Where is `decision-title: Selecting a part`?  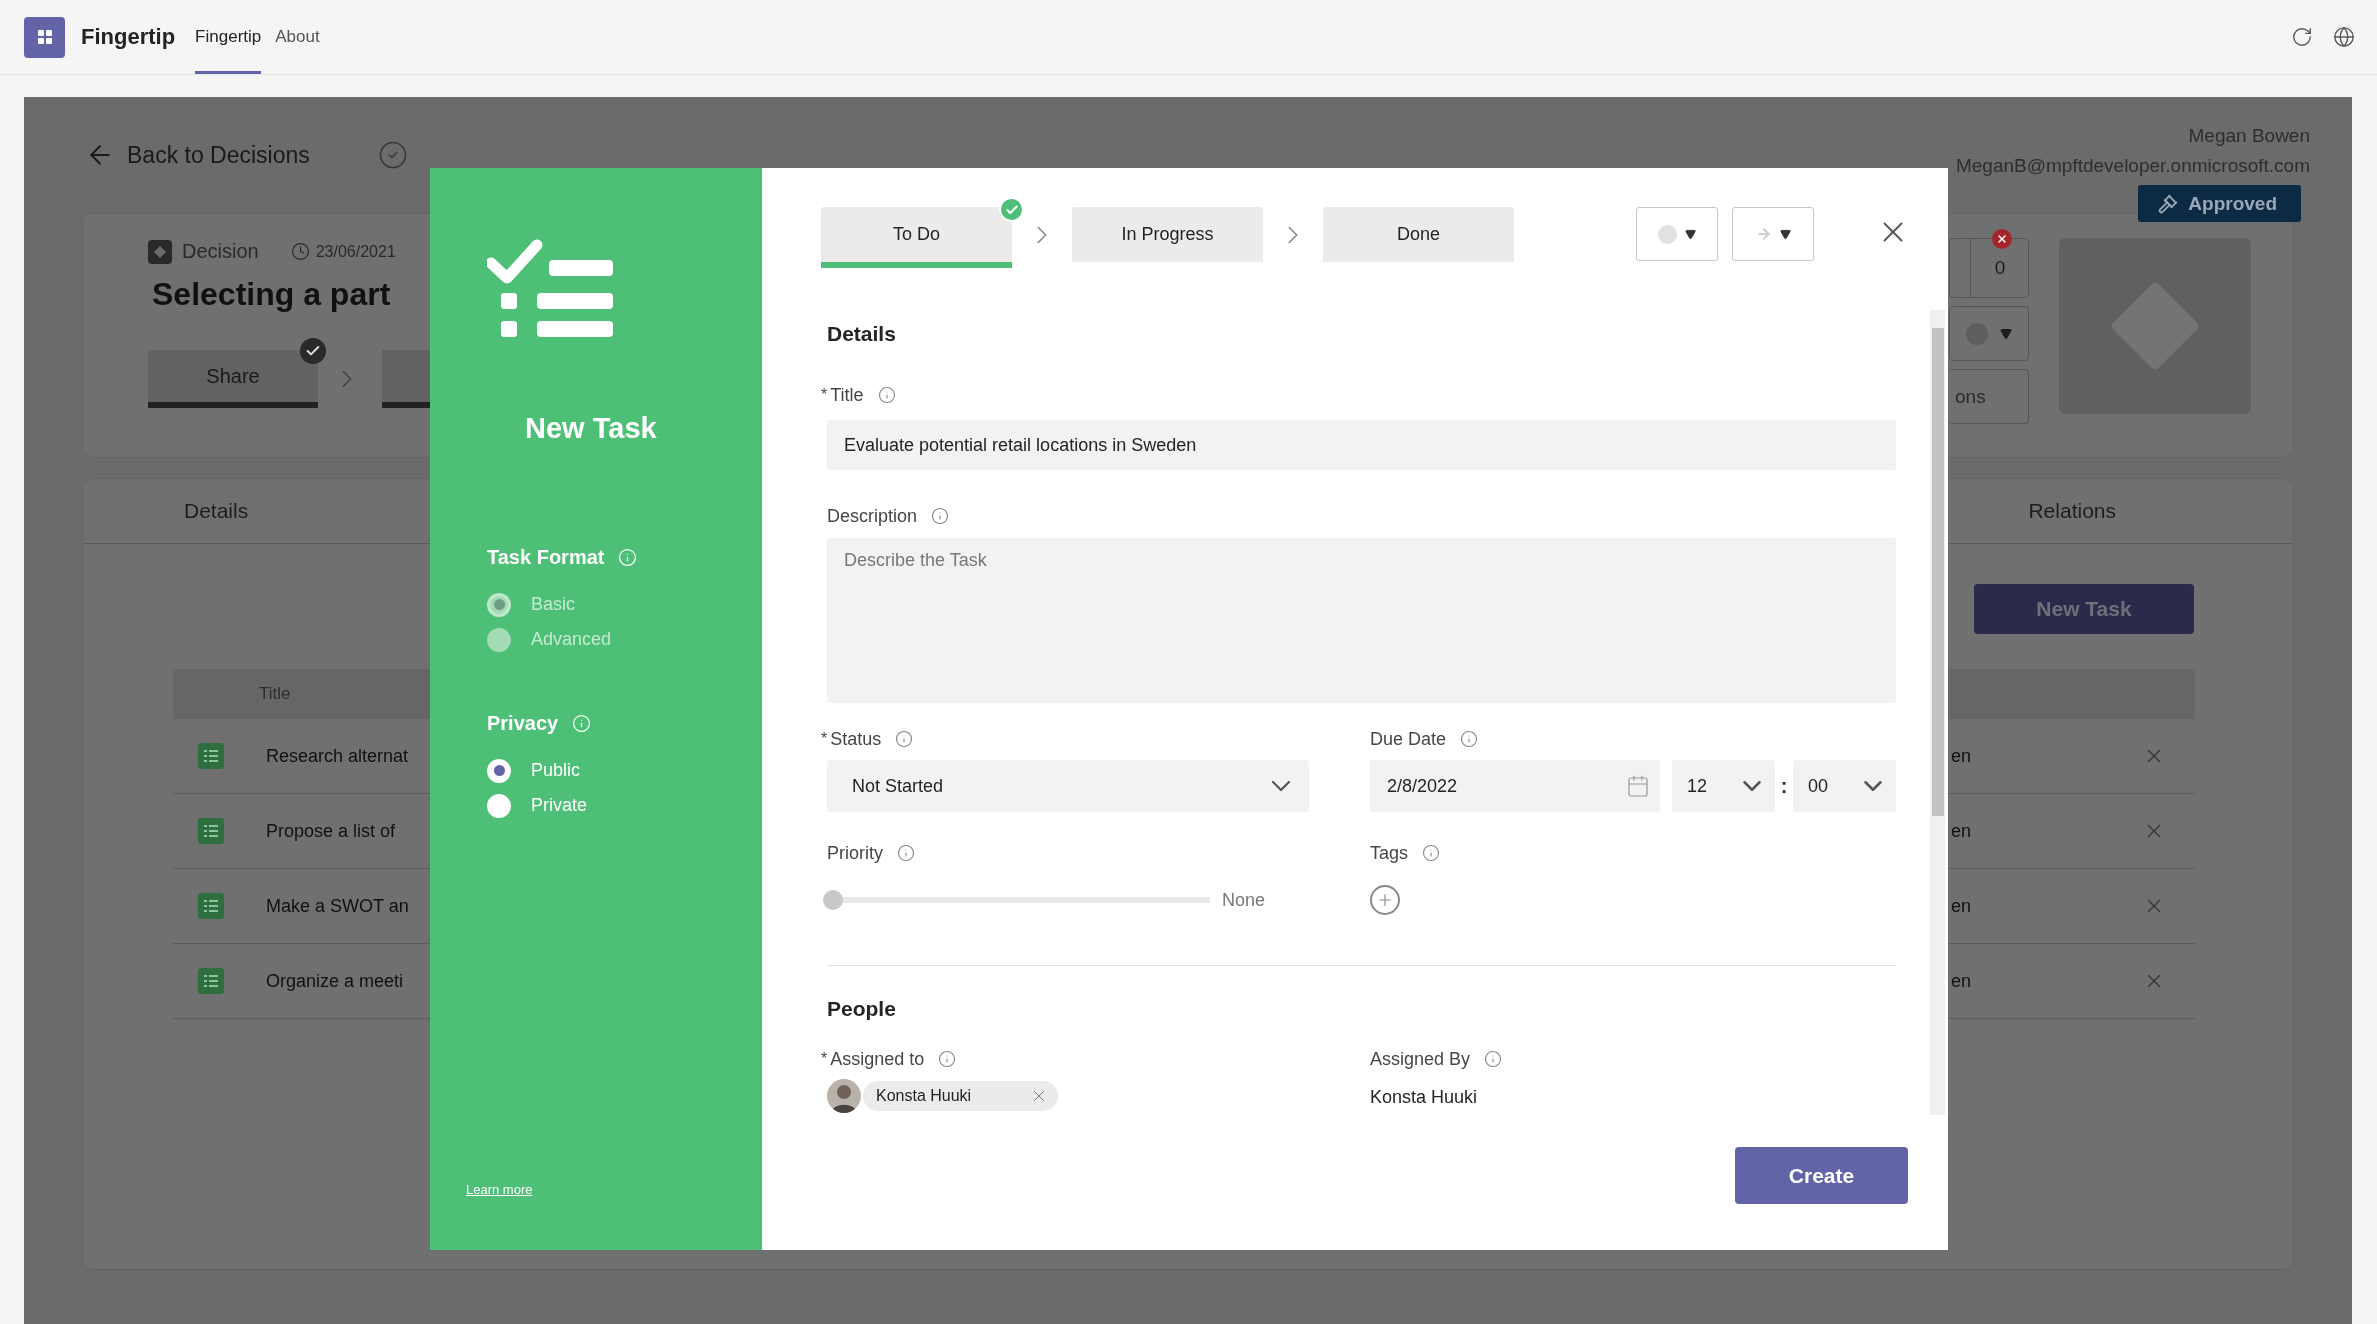 decision-title: Selecting a part is located at coordinates (272, 294).